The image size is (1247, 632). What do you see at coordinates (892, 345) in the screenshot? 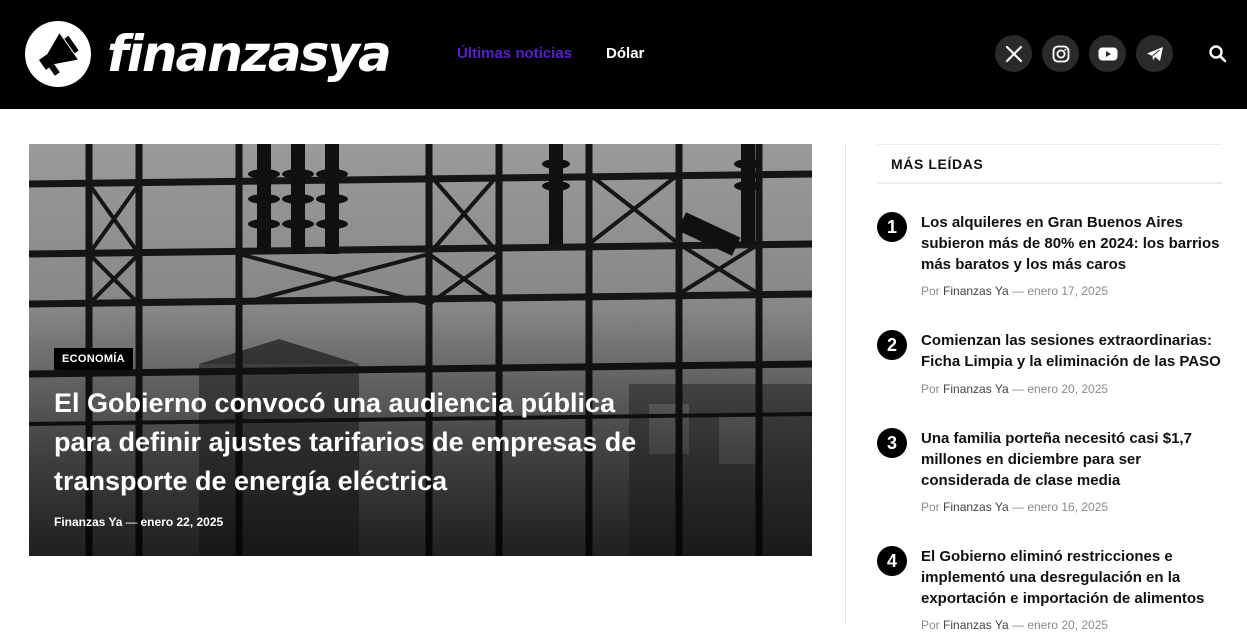
I see `rank-badge: 2` at bounding box center [892, 345].